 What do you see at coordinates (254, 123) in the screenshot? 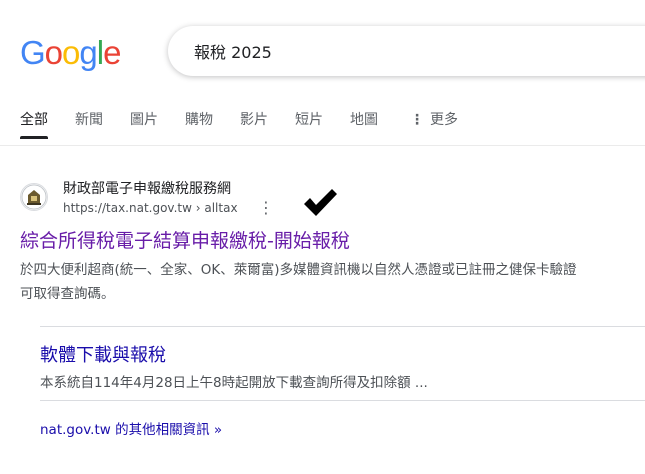
I see `tab-videos: 影片` at bounding box center [254, 123].